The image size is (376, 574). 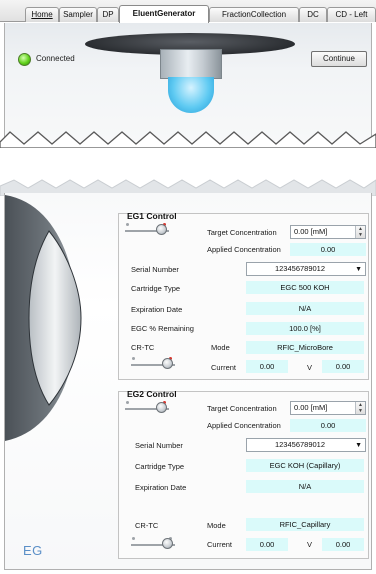 I want to click on eg2-cartridge-type-label: Cartridge Type, so click(x=160, y=466).